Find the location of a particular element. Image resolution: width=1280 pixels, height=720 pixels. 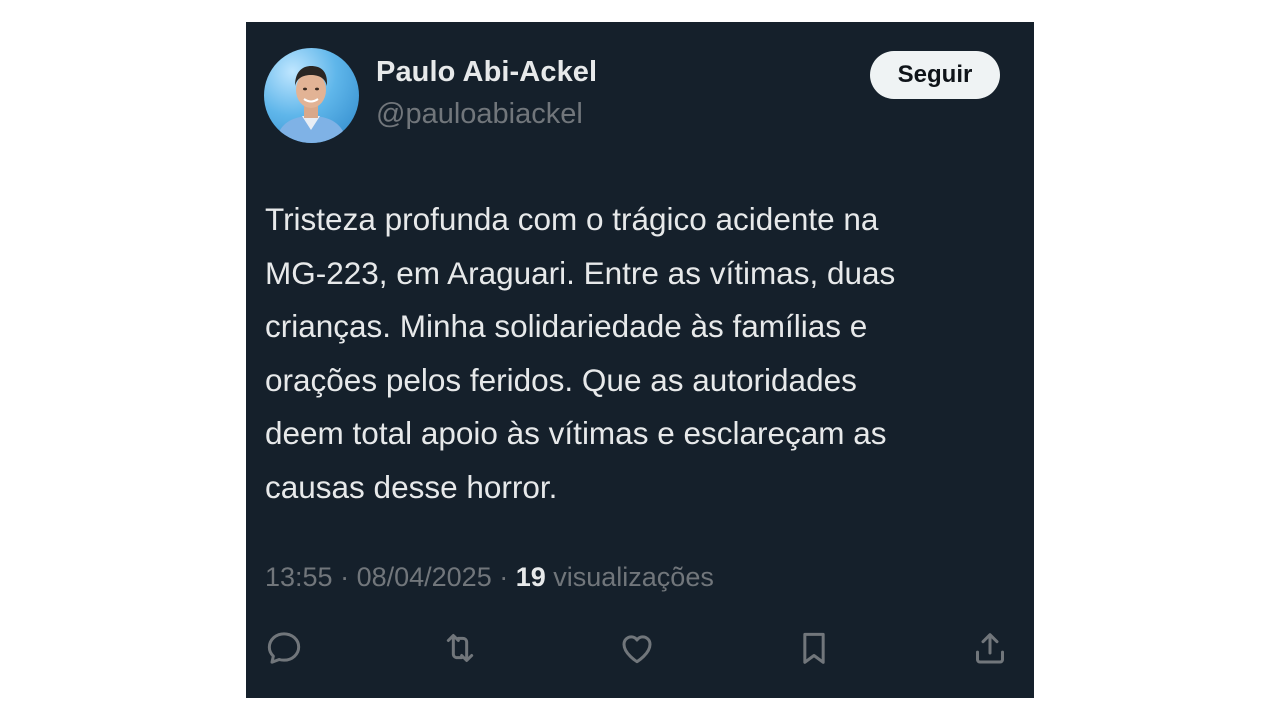

retweet-button is located at coordinates (460, 648).